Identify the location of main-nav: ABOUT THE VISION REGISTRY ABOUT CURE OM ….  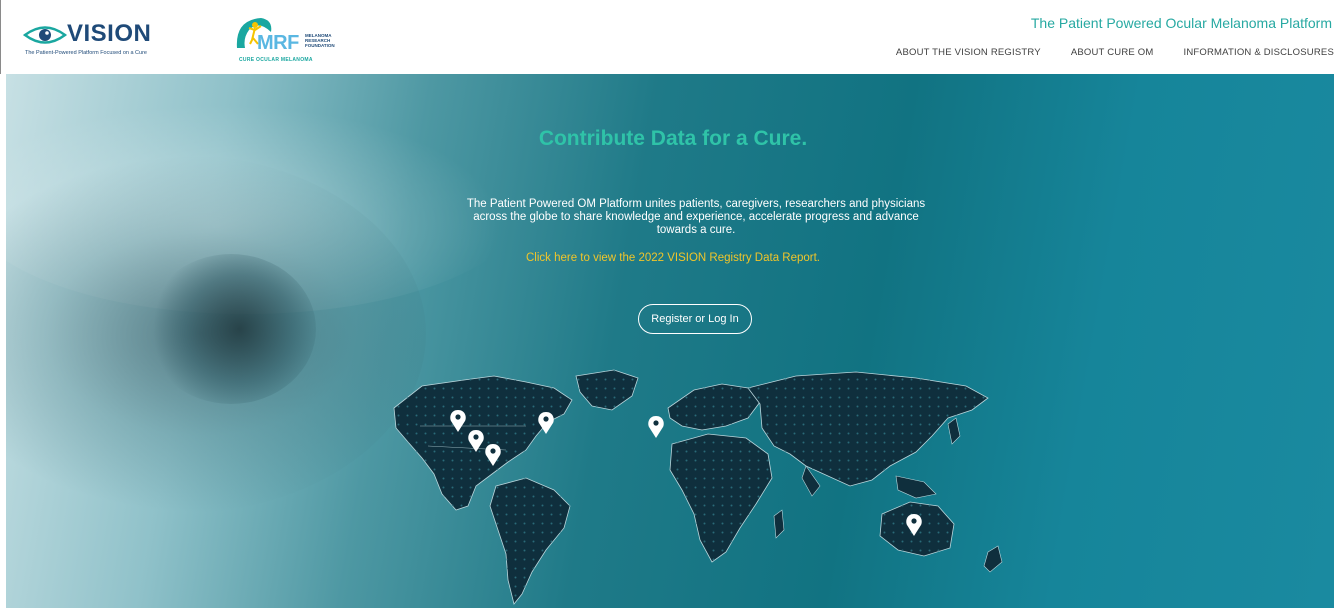
(1100, 54).